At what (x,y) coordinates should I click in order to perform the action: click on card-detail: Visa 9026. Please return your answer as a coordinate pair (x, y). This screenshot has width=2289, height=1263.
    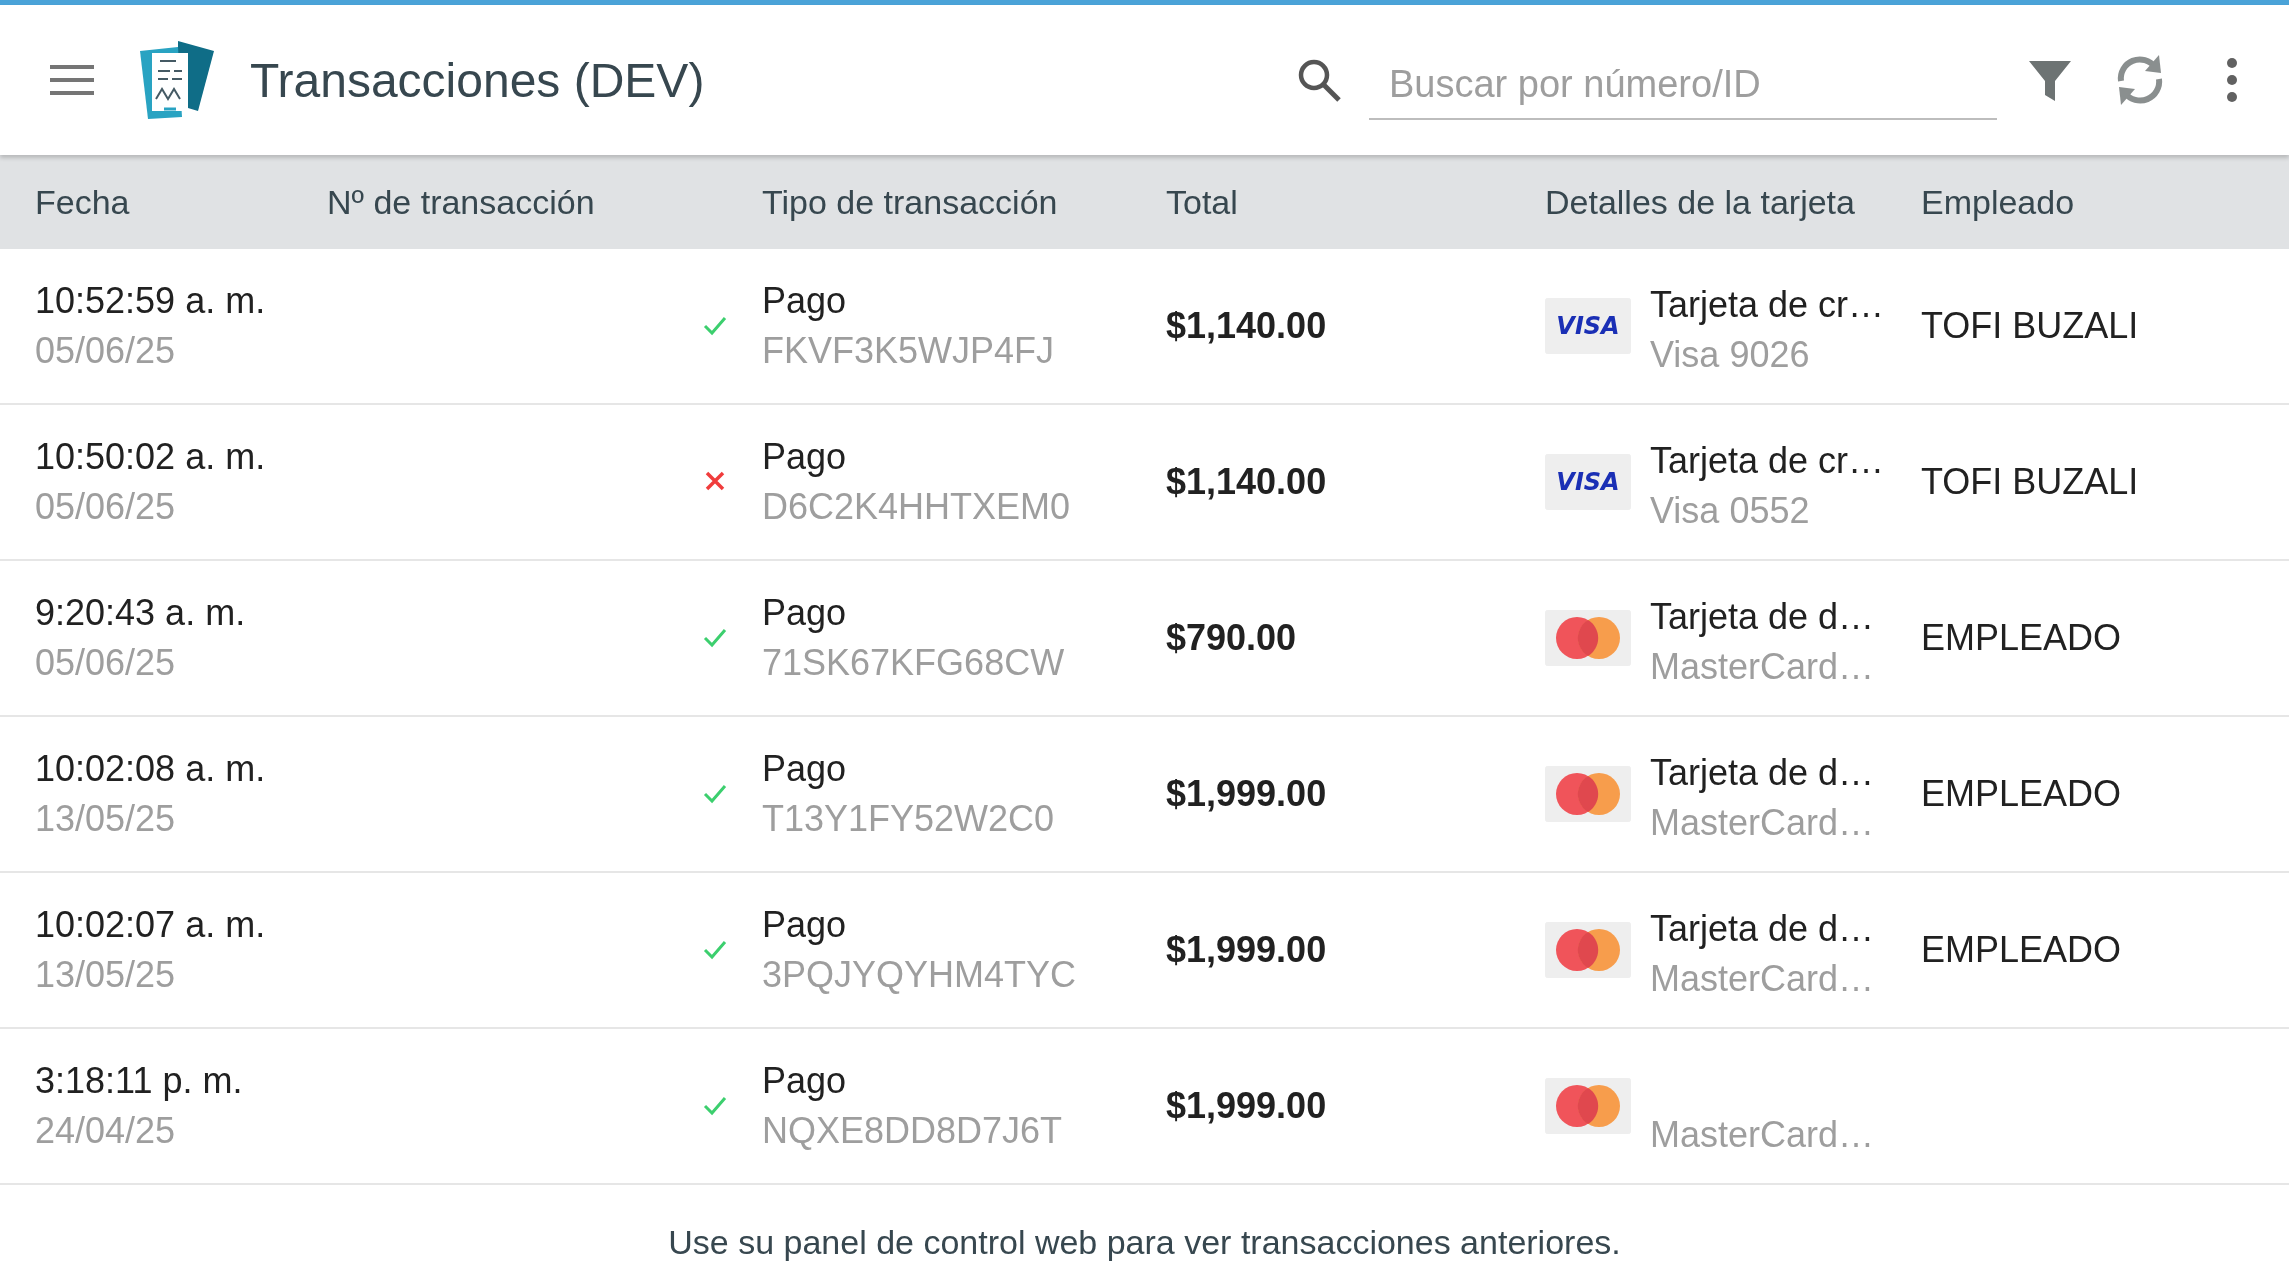
    Looking at the image, I should click on (1730, 355).